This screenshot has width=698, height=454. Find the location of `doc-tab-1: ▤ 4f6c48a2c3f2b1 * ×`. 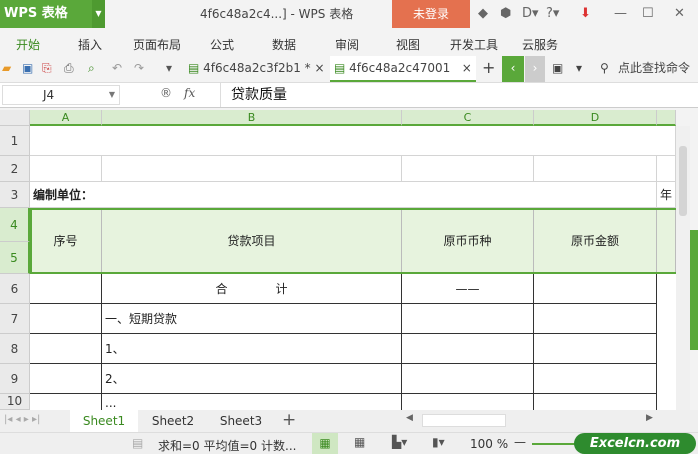

doc-tab-1: ▤ 4f6c48a2c3f2b1 * × is located at coordinates (258, 69).